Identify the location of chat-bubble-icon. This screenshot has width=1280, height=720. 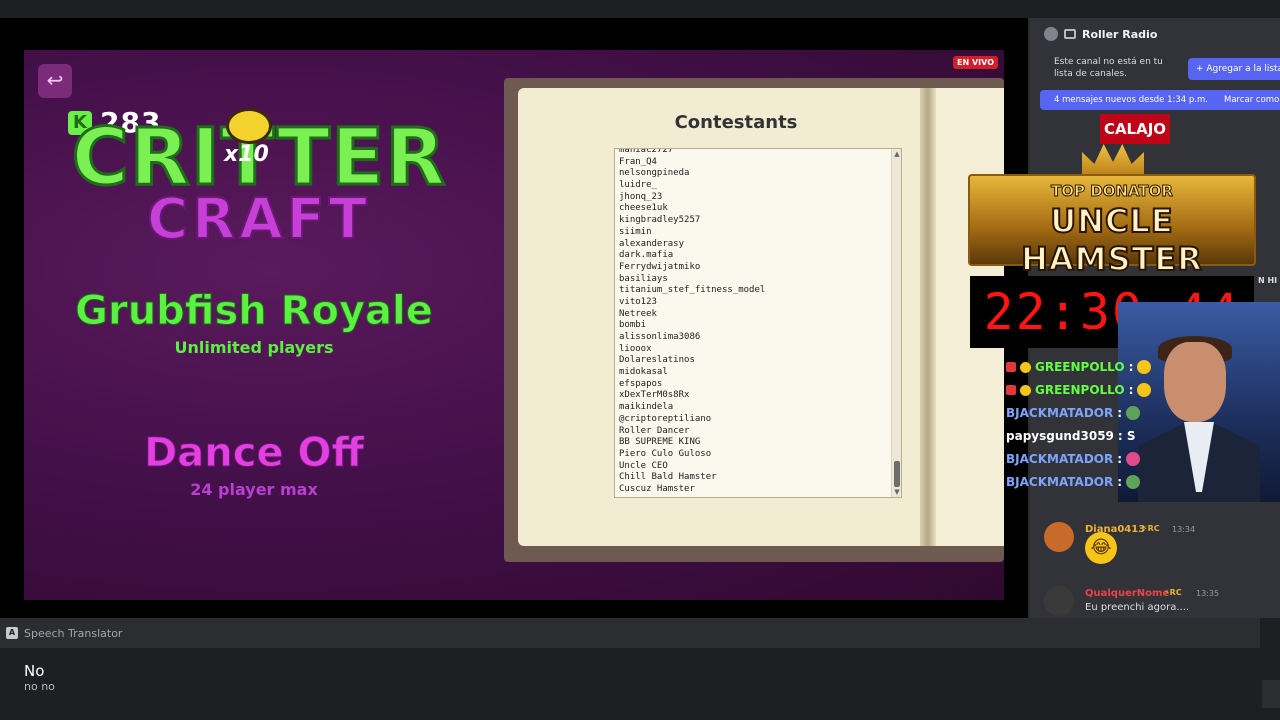
(1051, 34).